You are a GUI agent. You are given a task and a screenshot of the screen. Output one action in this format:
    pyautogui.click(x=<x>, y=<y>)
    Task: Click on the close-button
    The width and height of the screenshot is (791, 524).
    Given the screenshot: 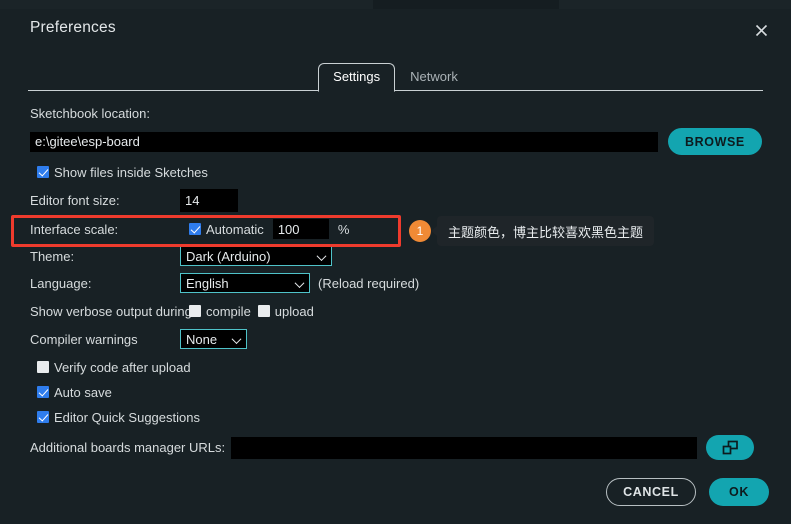 What is the action you would take?
    pyautogui.click(x=761, y=30)
    